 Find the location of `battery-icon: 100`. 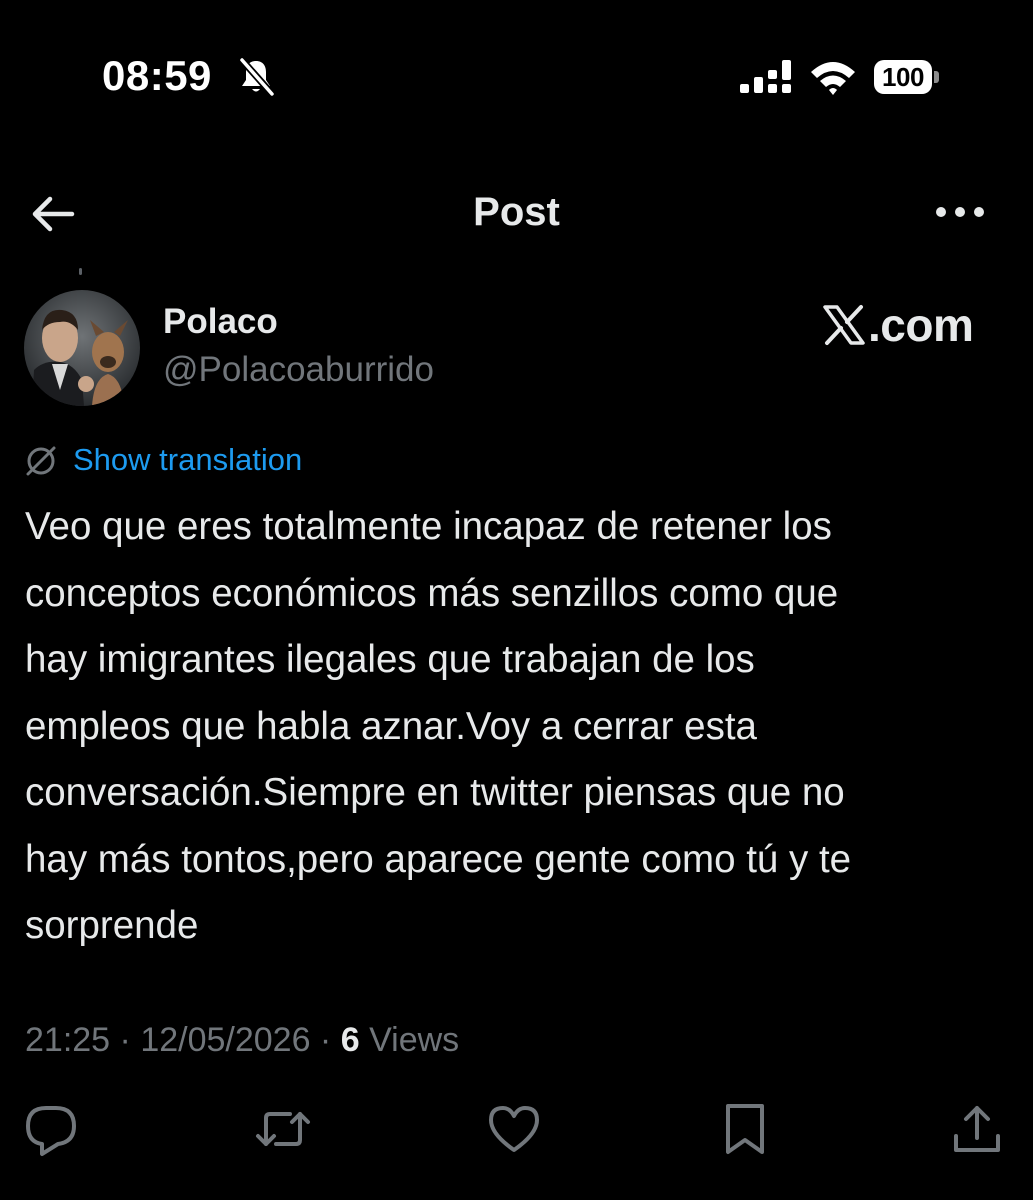

battery-icon: 100 is located at coordinates (907, 77).